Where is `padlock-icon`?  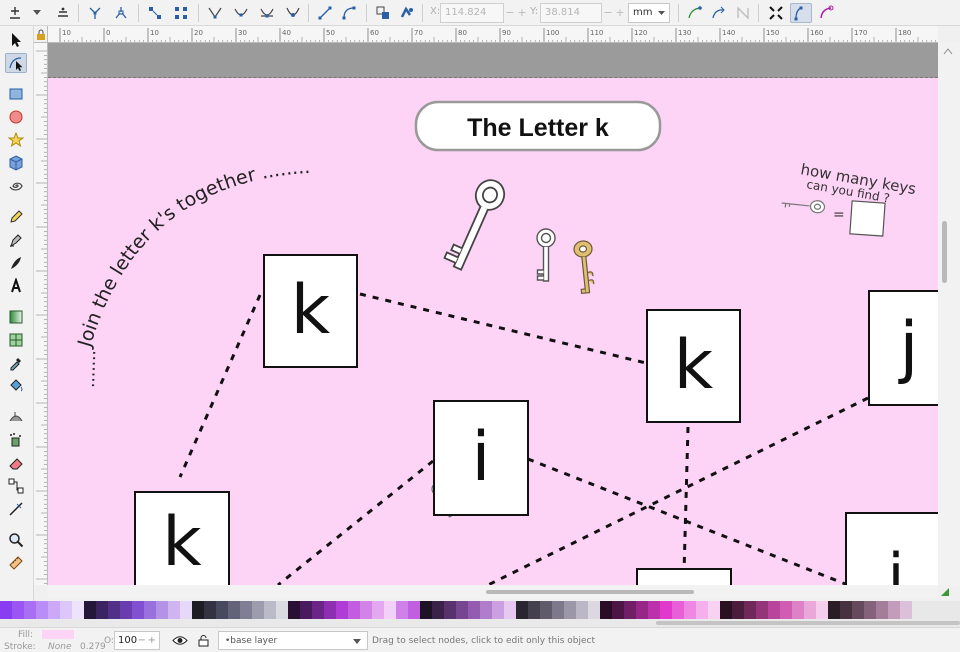 padlock-icon is located at coordinates (203, 640).